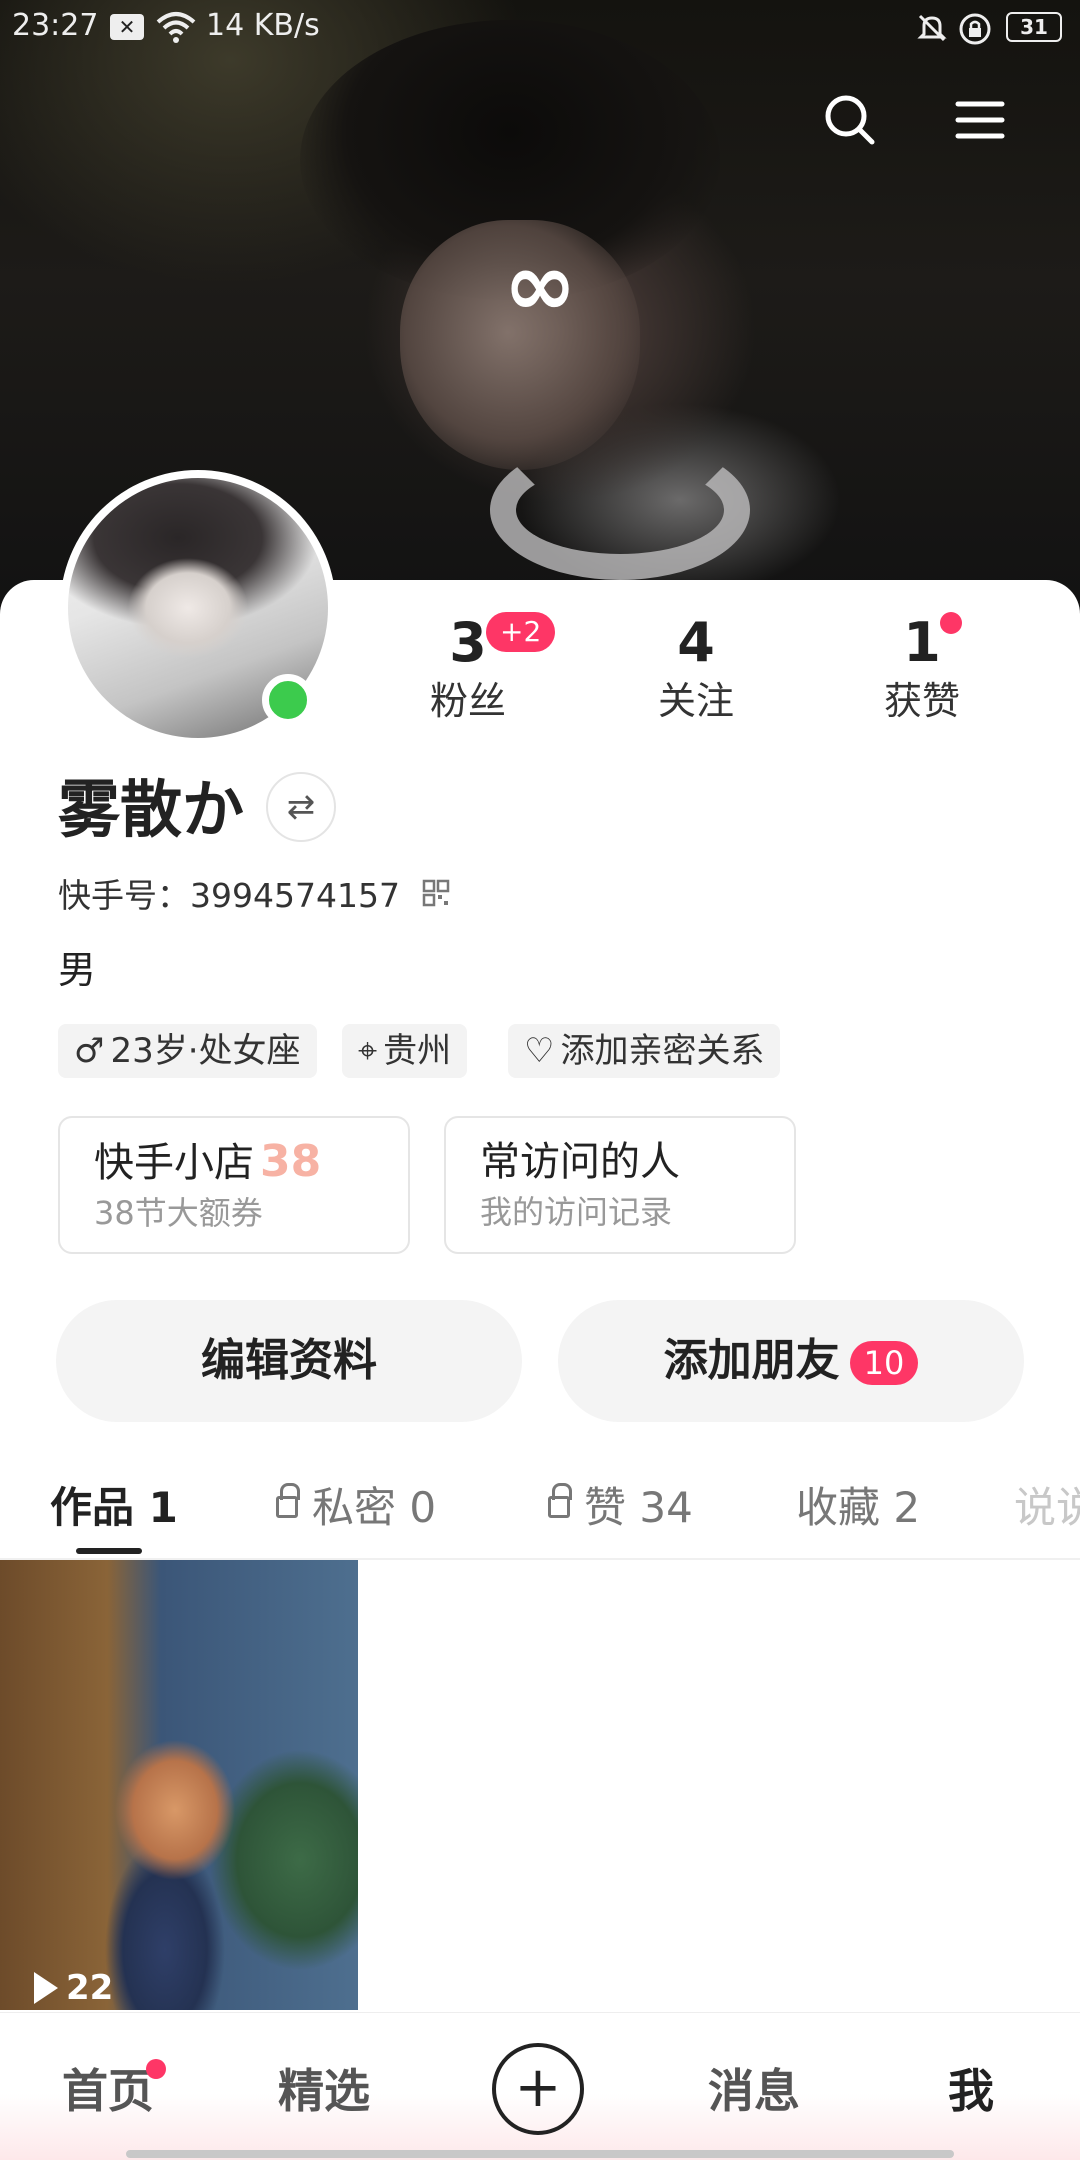  Describe the element at coordinates (884, 1363) in the screenshot. I see `add-friend-count-badge: 10` at that location.